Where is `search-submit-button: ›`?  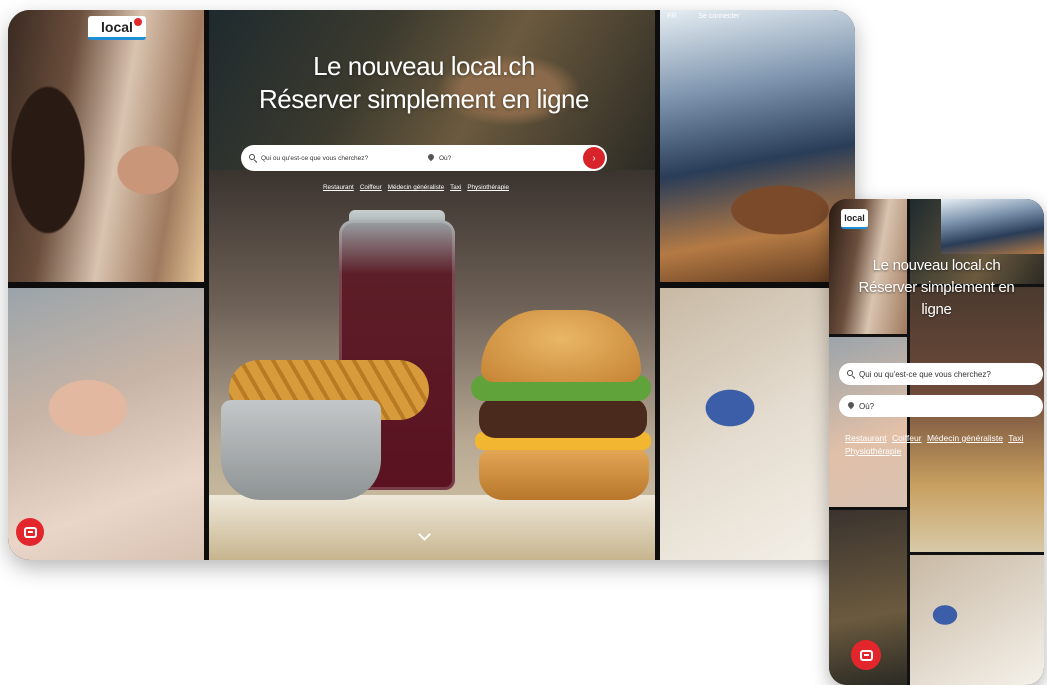 search-submit-button: › is located at coordinates (594, 158).